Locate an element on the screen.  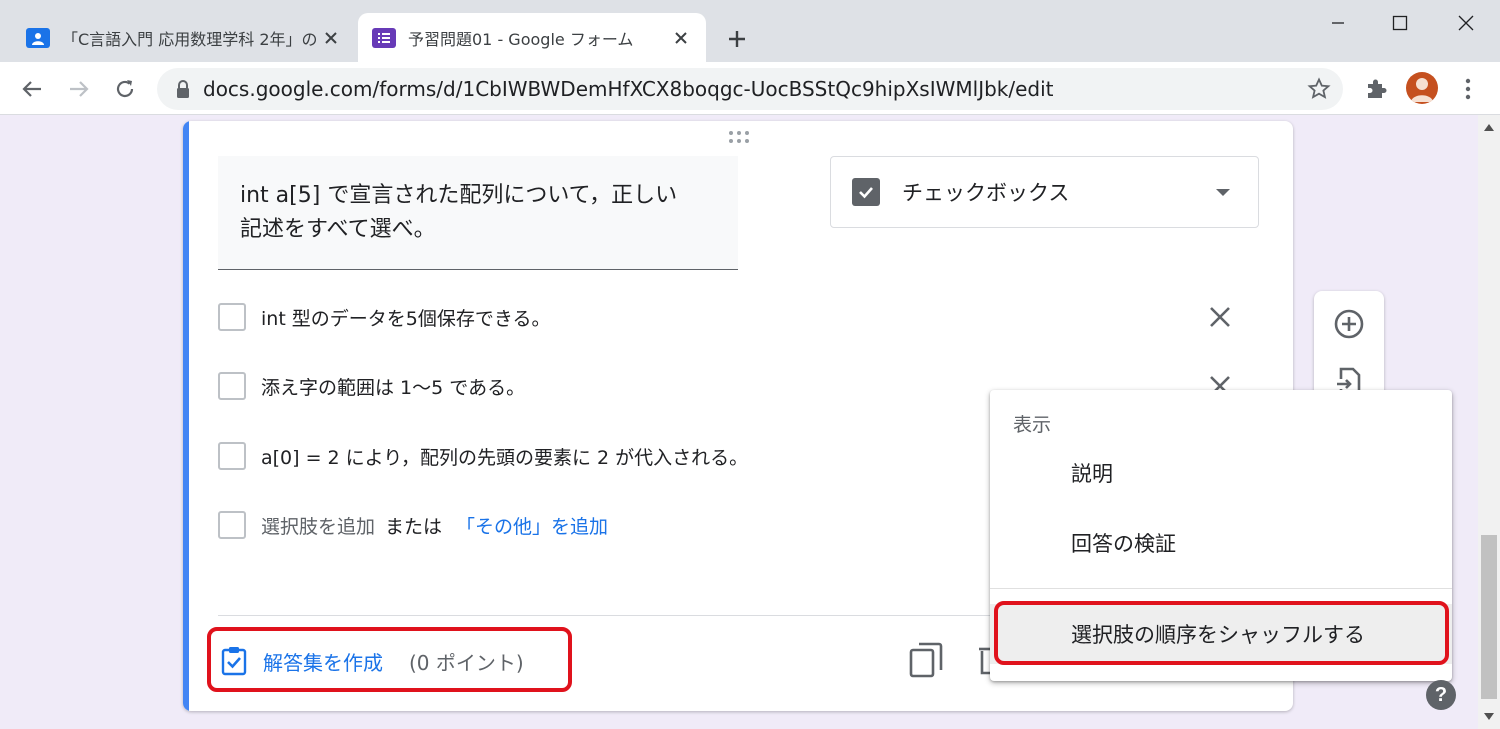
bookmark-star-icon is located at coordinates (1319, 89).